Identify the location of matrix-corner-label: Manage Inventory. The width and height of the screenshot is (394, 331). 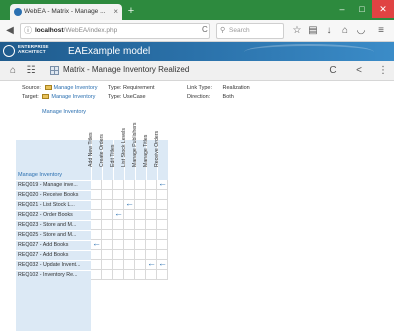
(40, 175).